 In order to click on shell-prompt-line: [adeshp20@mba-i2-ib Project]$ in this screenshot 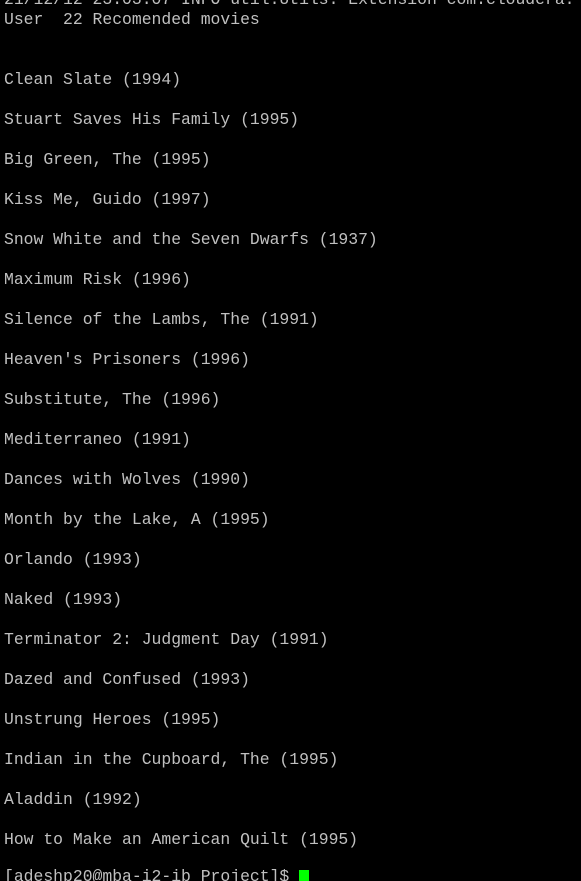, I will do `click(157, 874)`.